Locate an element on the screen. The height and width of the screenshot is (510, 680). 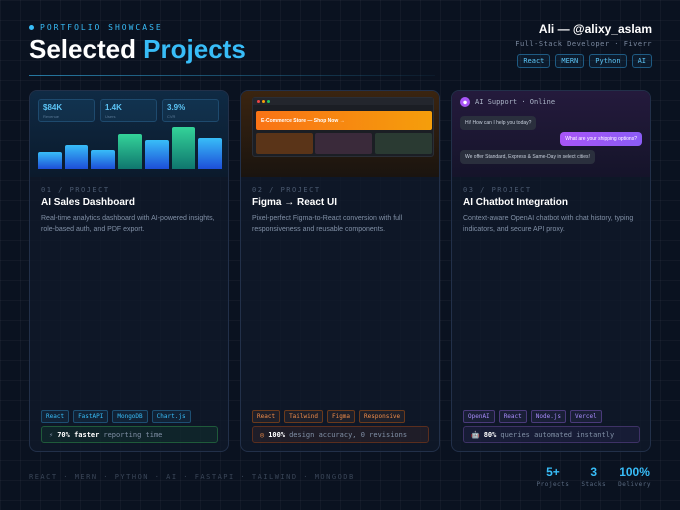
profile-tags: React MERN Python AI is located at coordinates (583, 61).